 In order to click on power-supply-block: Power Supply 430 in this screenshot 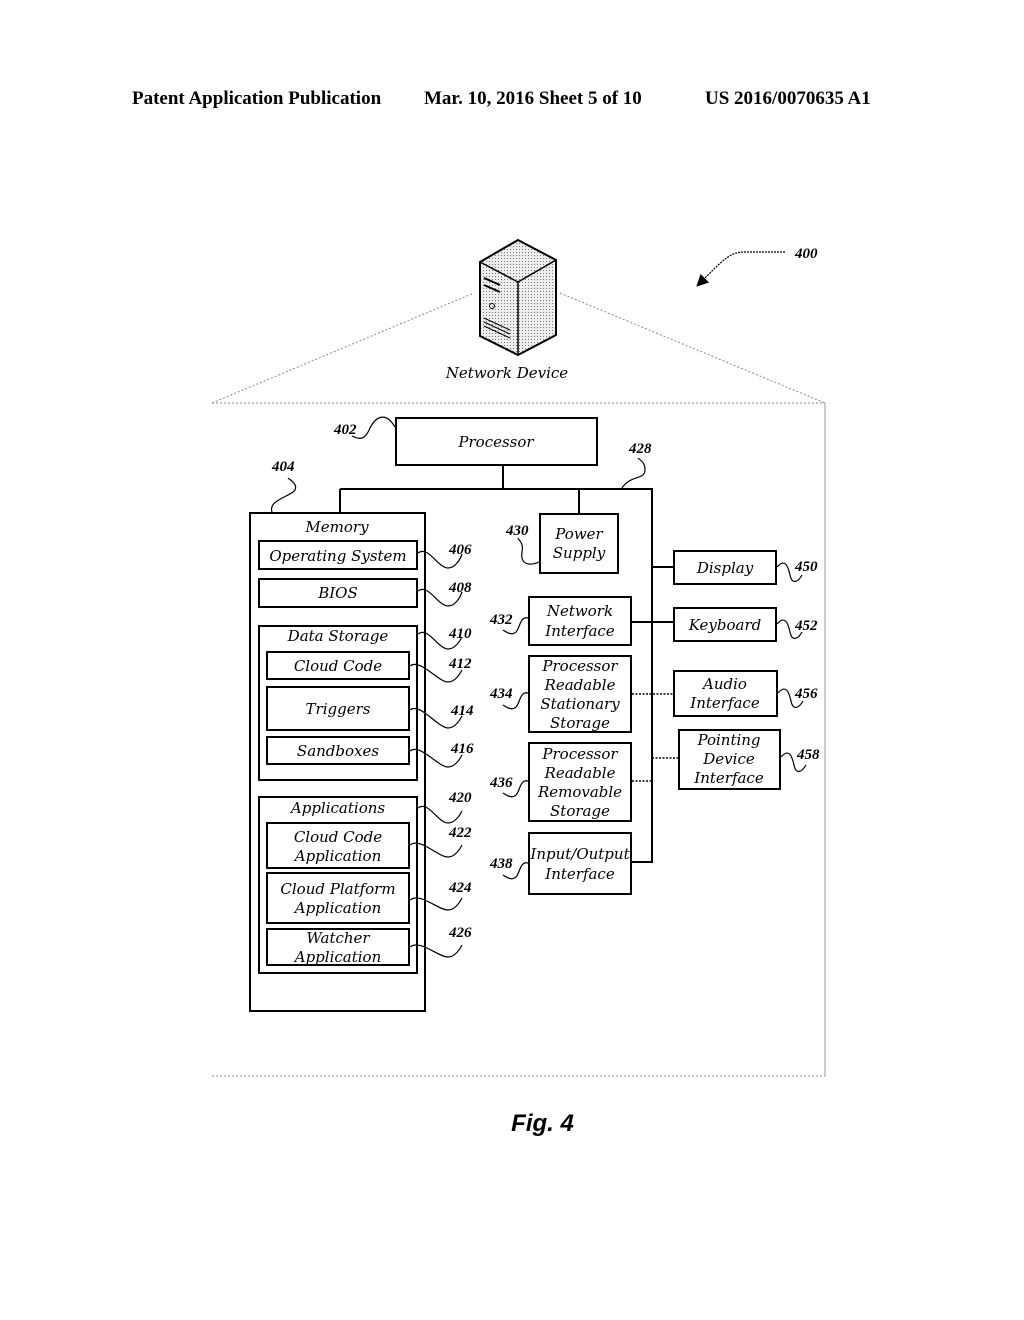, I will do `click(562, 543)`.